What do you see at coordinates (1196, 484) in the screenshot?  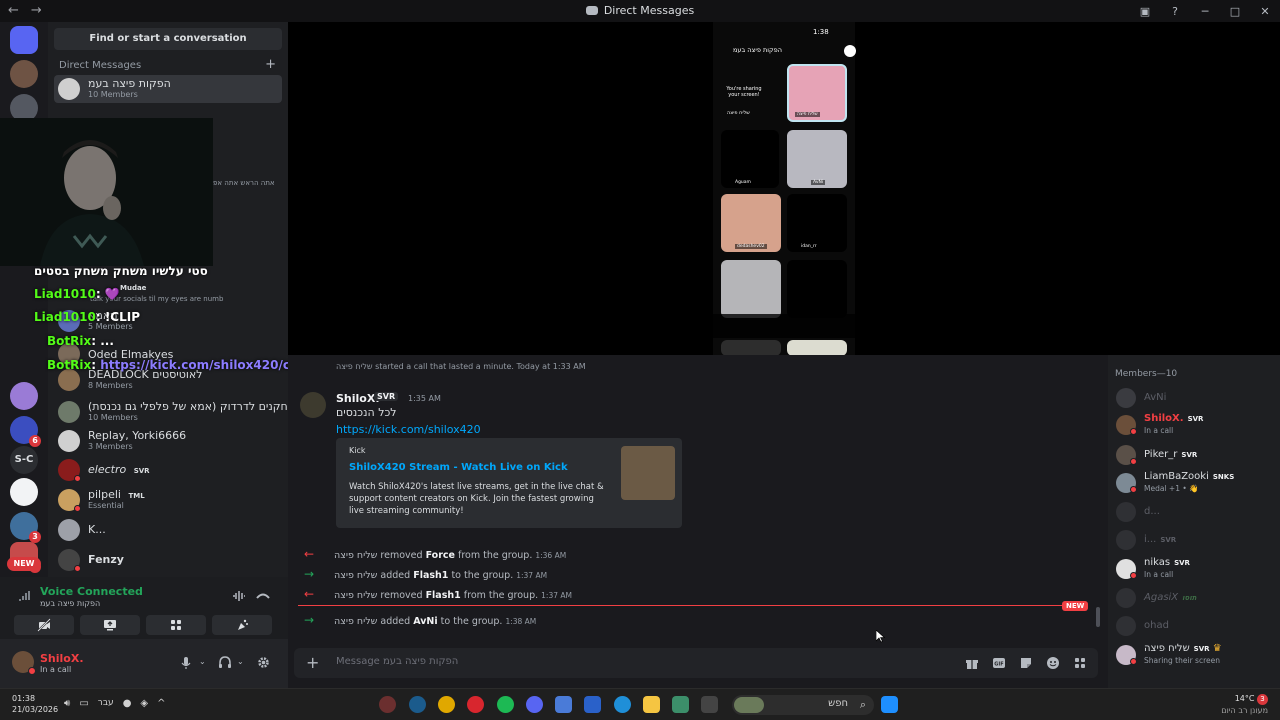 I see `member-item: LiamBaZooki SNKS Medal +1 • 👋` at bounding box center [1196, 484].